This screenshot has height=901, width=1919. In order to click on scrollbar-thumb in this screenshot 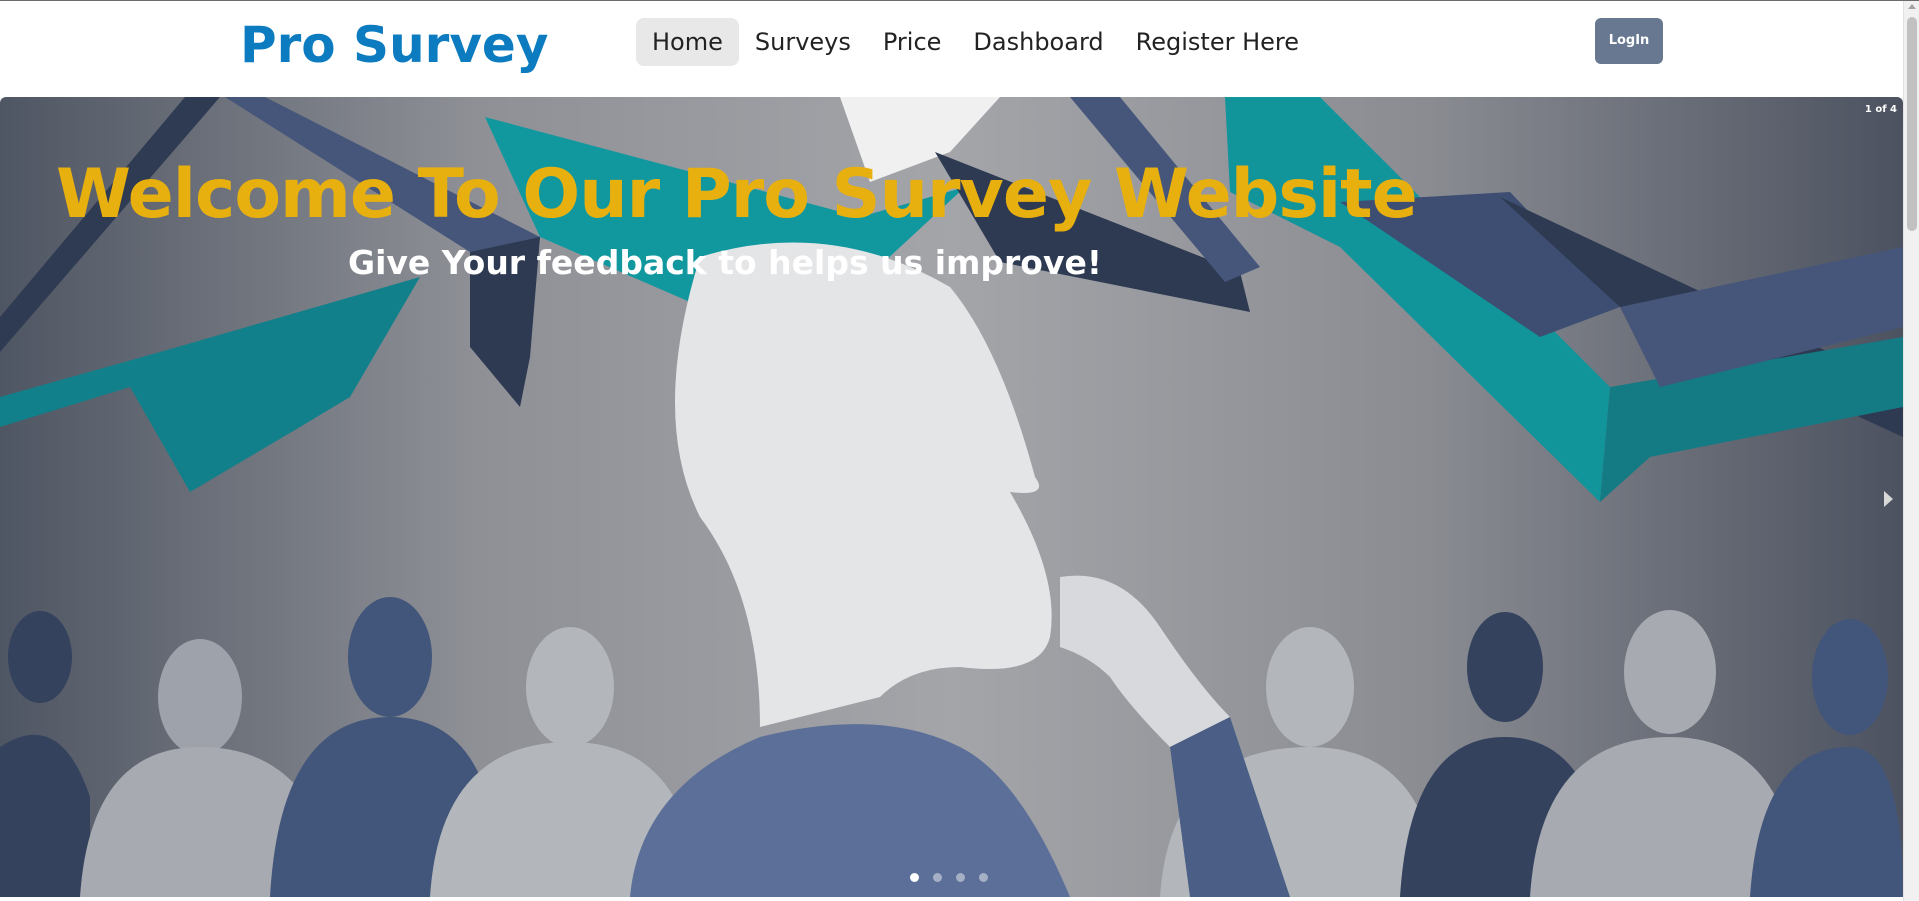, I will do `click(1912, 124)`.